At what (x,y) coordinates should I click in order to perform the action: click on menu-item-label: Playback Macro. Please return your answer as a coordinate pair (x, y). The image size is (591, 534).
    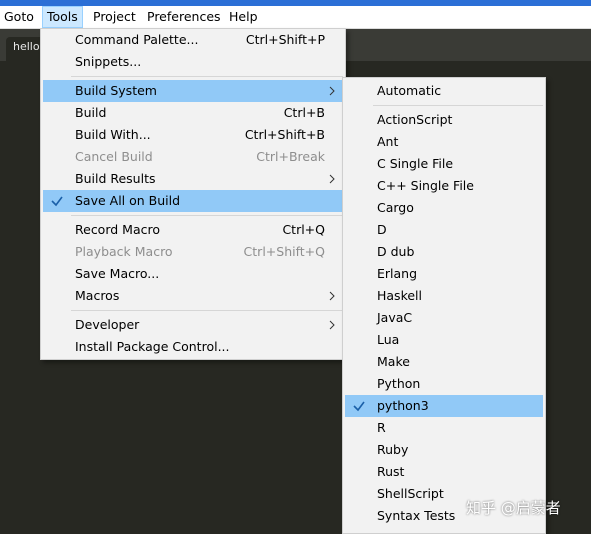
    Looking at the image, I should click on (124, 251).